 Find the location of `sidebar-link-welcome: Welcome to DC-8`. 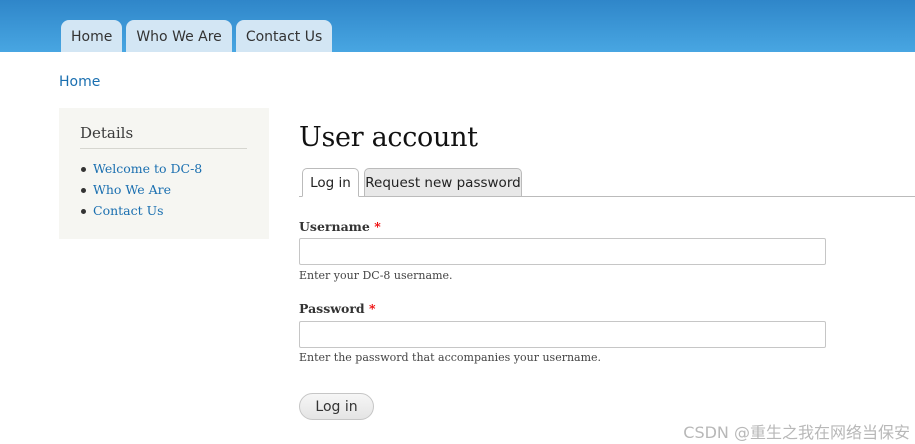

sidebar-link-welcome: Welcome to DC-8 is located at coordinates (141, 171).